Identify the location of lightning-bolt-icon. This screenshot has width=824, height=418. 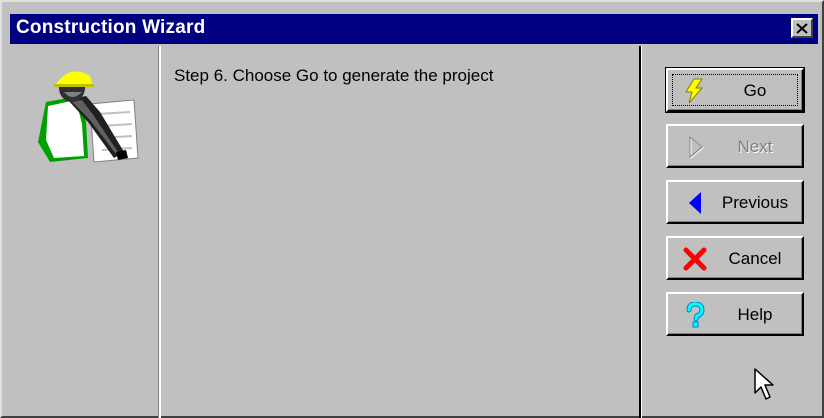
(695, 91).